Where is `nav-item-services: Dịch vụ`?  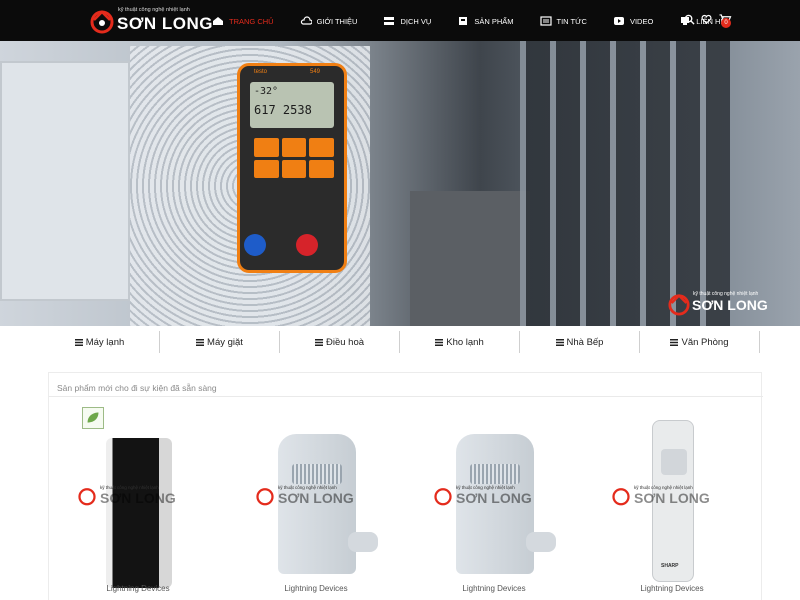 nav-item-services: Dịch vụ is located at coordinates (407, 21).